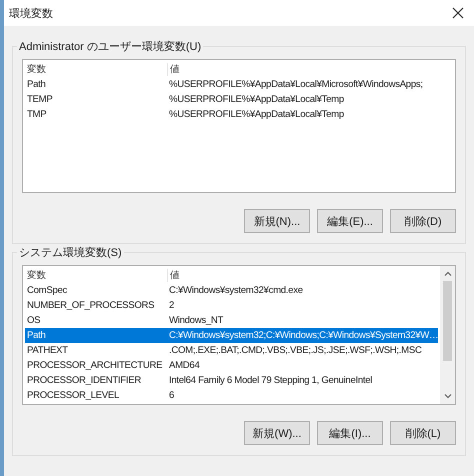 This screenshot has width=474, height=476. Describe the element at coordinates (34, 320) in the screenshot. I see `name-cell-text: OS` at that location.